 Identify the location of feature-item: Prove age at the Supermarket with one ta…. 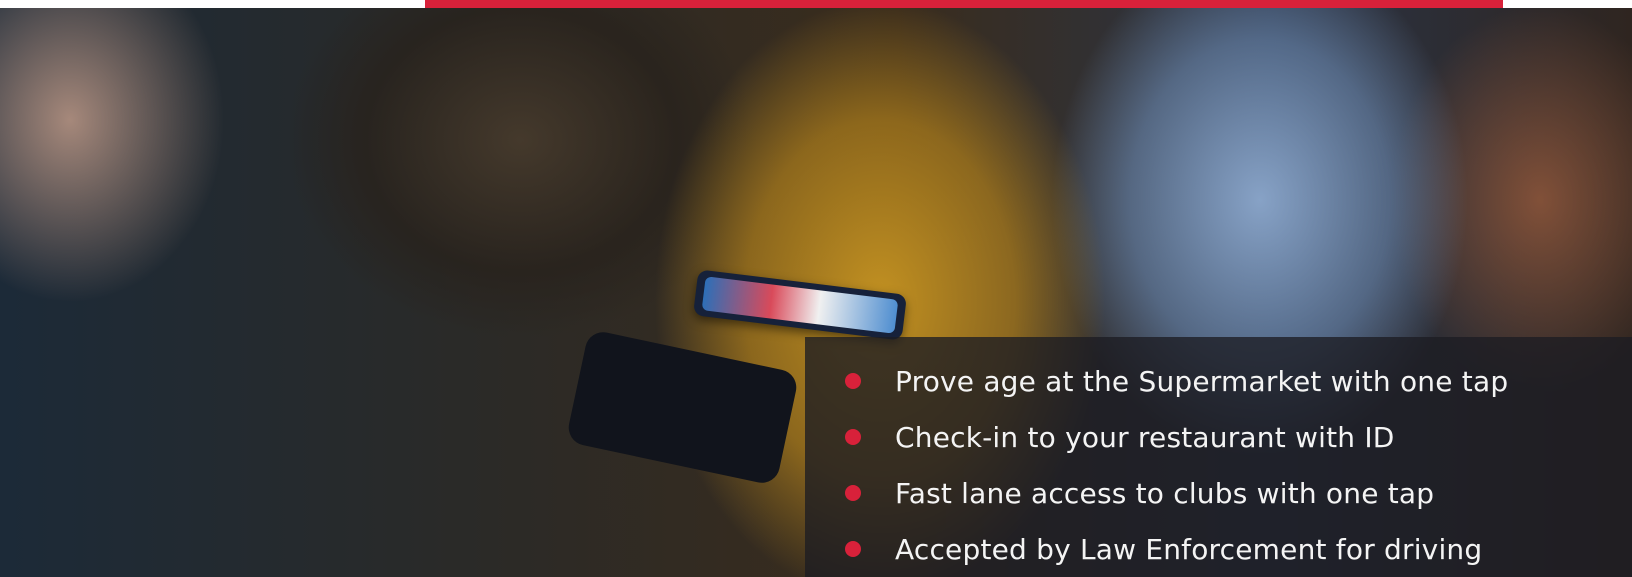
(1176, 381).